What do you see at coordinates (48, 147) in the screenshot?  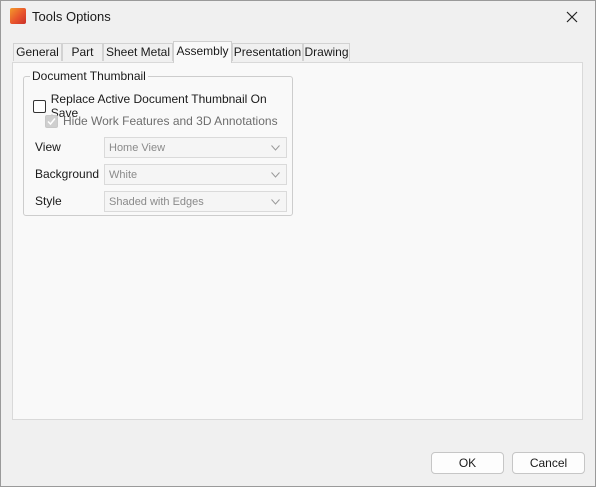 I see `view-label: View` at bounding box center [48, 147].